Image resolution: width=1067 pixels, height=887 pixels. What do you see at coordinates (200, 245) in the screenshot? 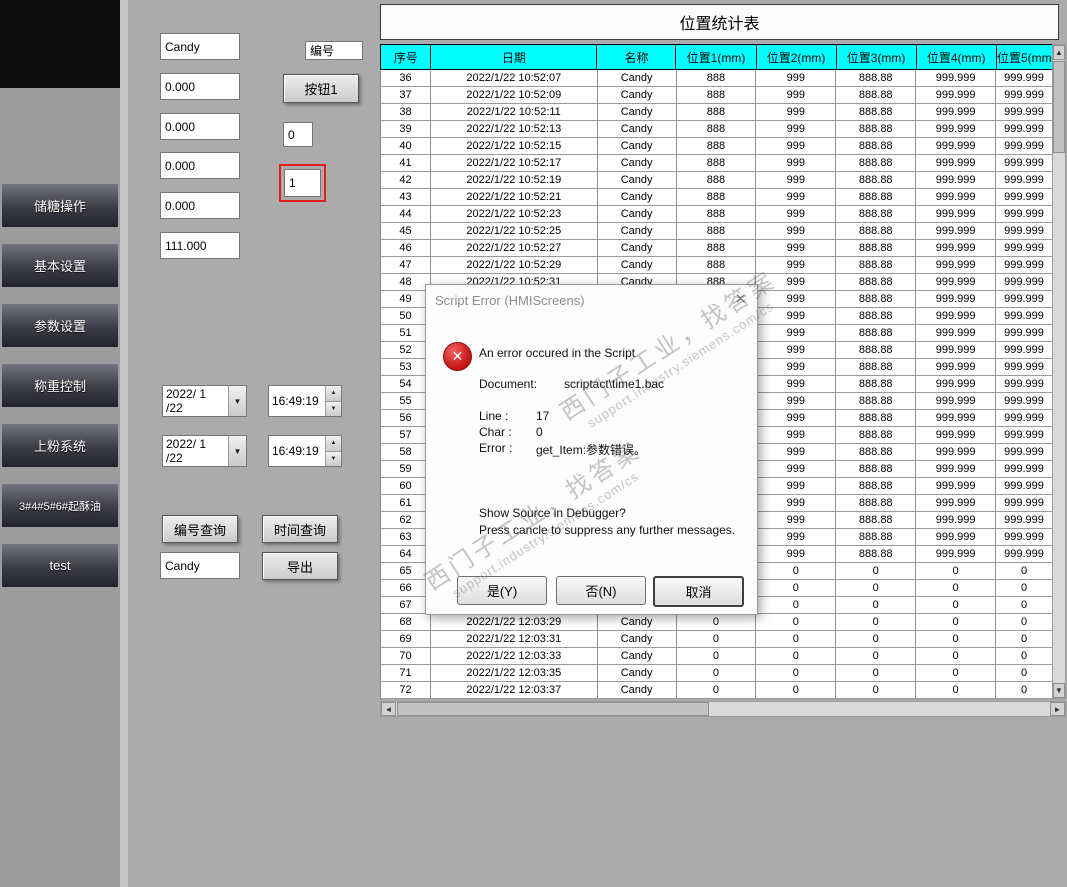
I see `value-input-5: 111.000` at bounding box center [200, 245].